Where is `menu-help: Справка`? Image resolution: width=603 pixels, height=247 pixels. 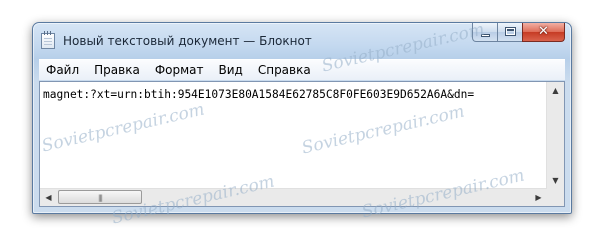 menu-help: Справка is located at coordinates (285, 70).